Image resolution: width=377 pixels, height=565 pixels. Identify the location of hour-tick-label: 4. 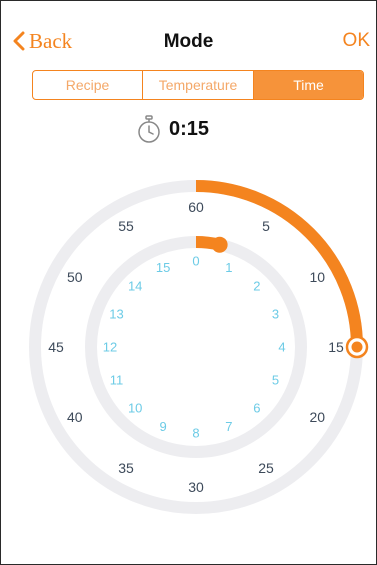
(281, 347).